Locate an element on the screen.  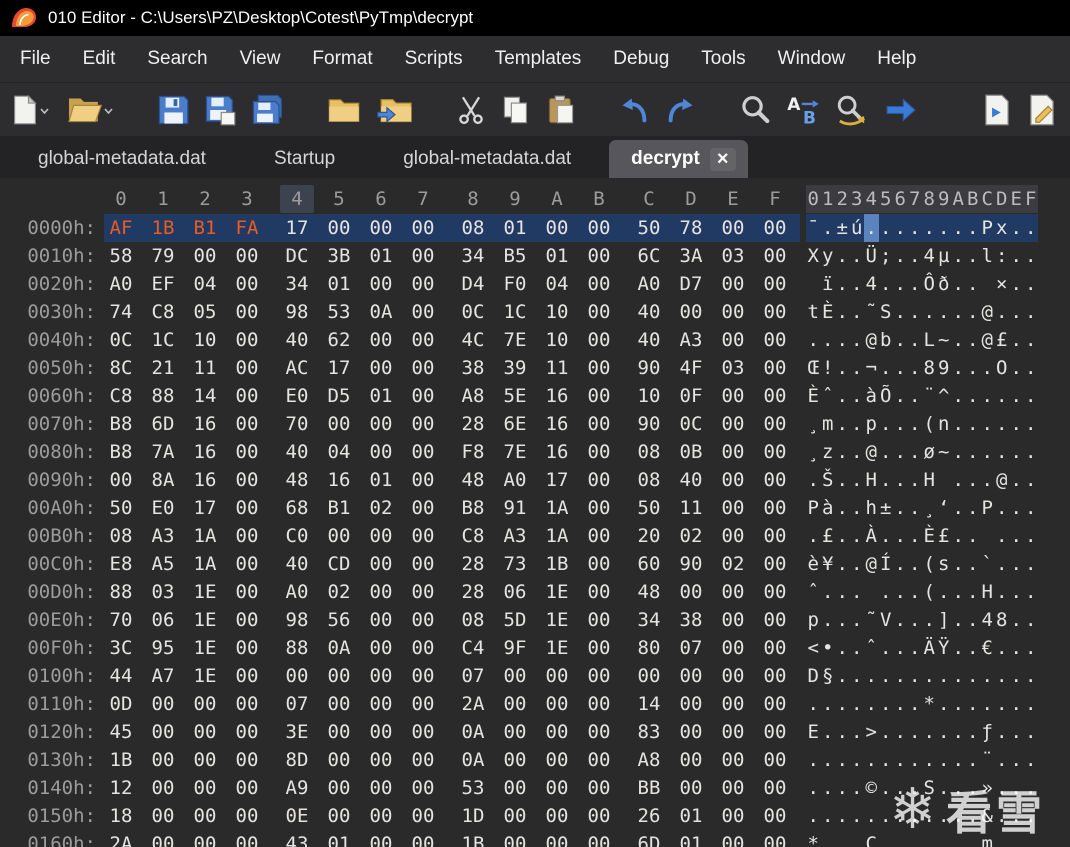
redo-button is located at coordinates (681, 110).